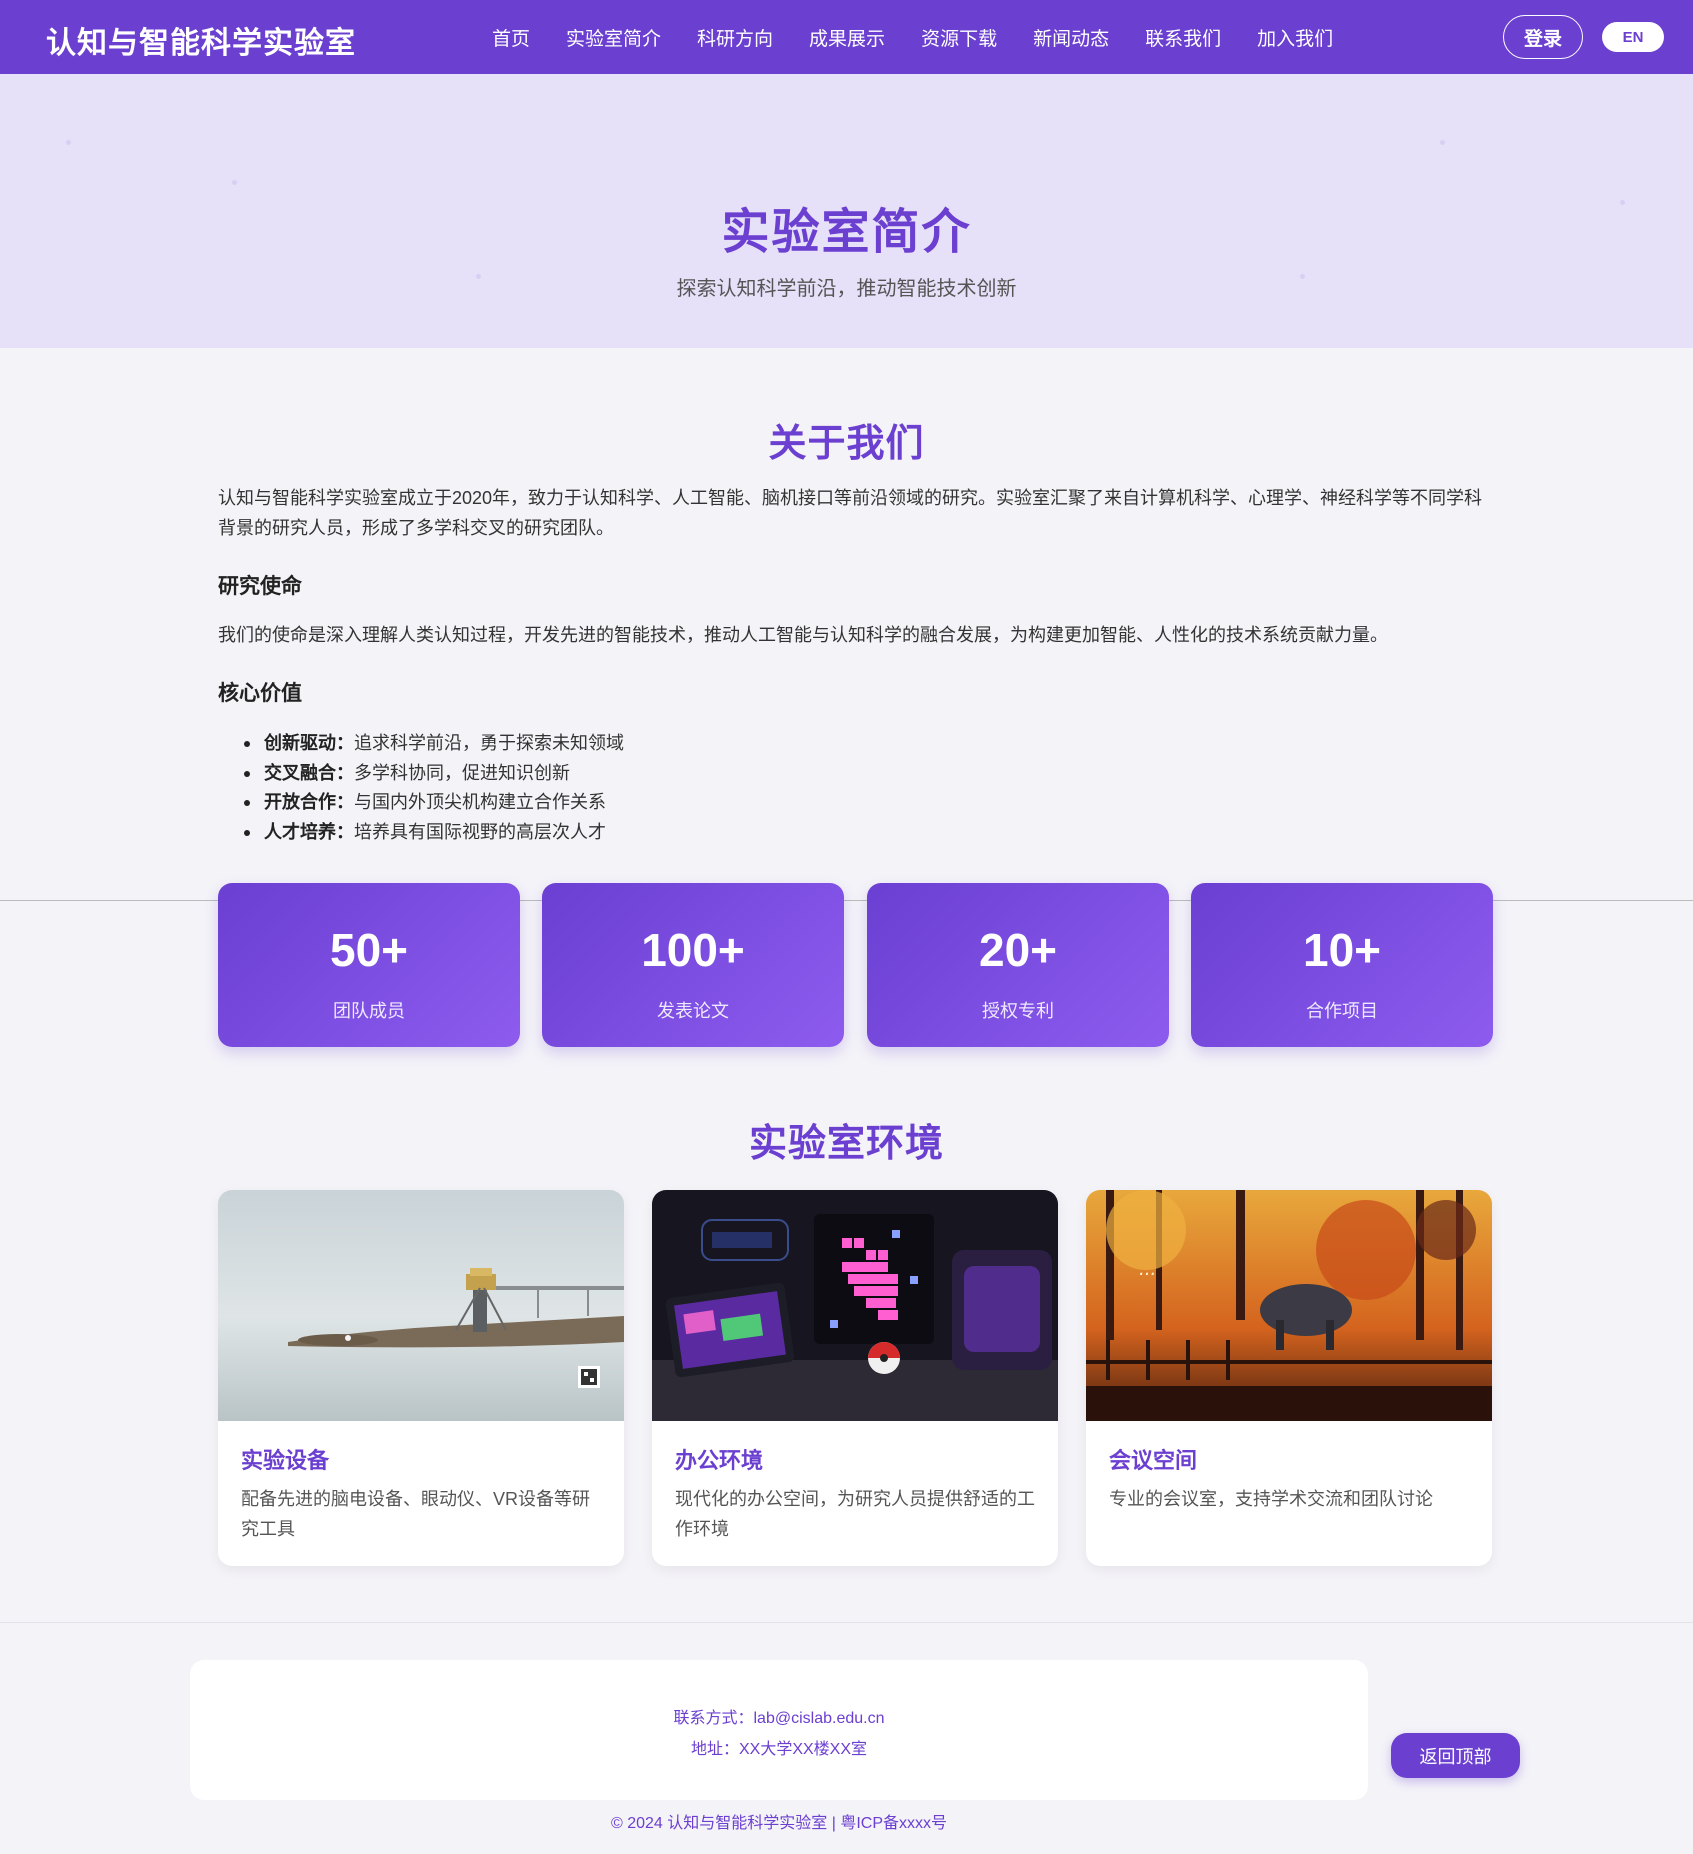  Describe the element at coordinates (1633, 37) in the screenshot. I see `language-toggle-button: EN` at that location.